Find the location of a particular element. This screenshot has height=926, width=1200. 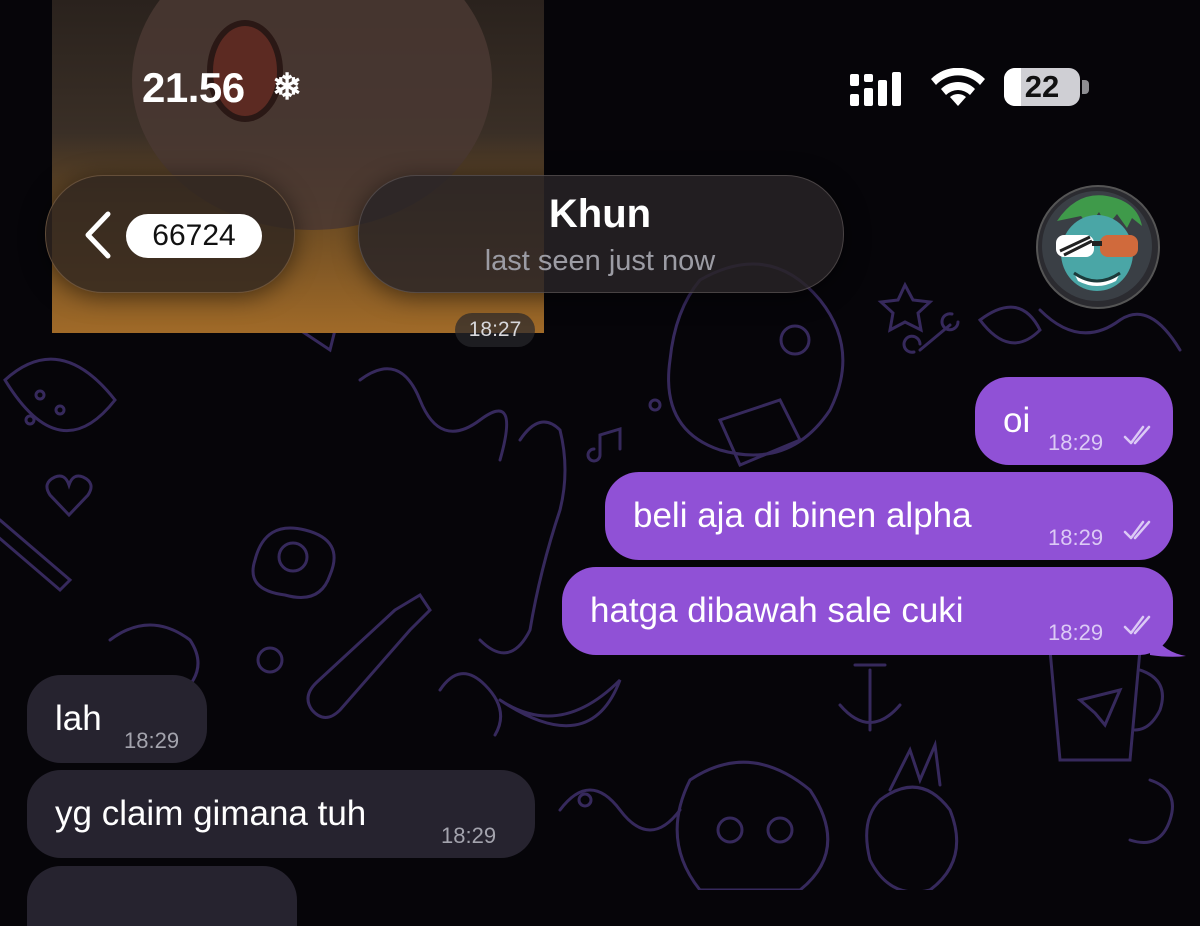

chat-last-seen: last seen just now is located at coordinates (600, 261).